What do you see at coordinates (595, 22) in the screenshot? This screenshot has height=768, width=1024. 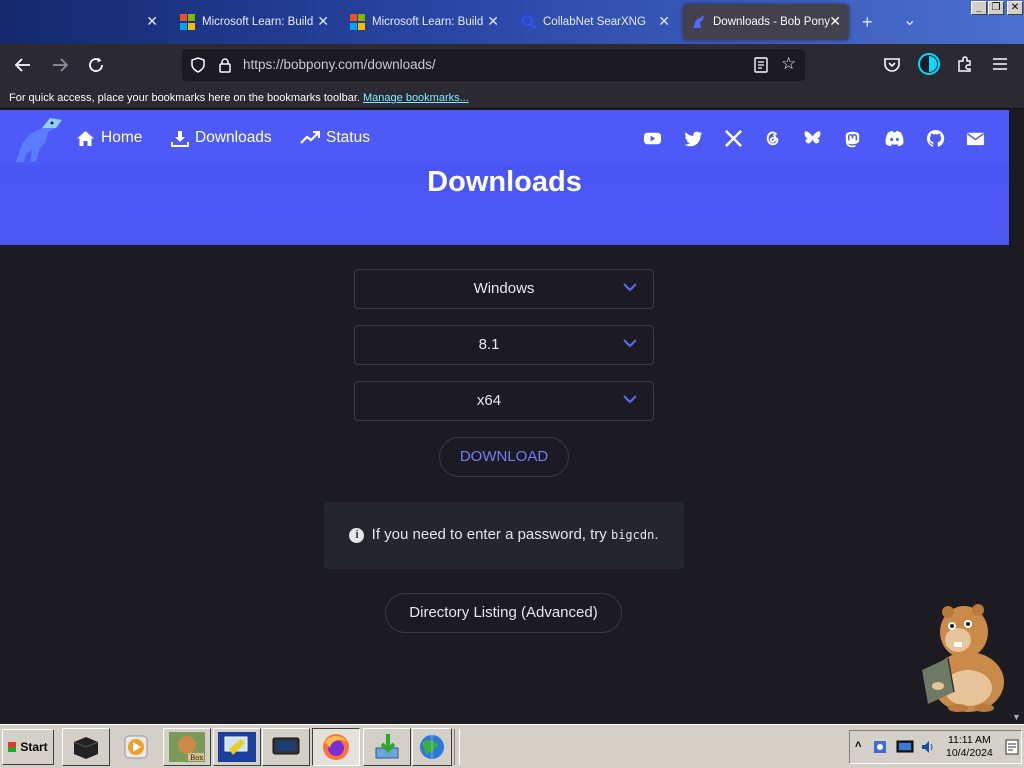 I see `tab-3: CollabNet SearXNG ✕` at bounding box center [595, 22].